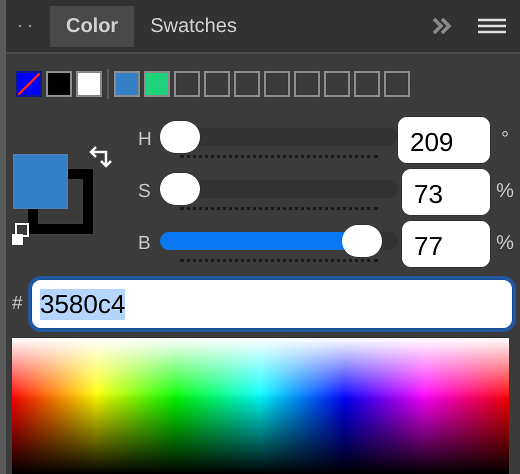 The width and height of the screenshot is (520, 474). I want to click on menu-icon, so click(492, 26).